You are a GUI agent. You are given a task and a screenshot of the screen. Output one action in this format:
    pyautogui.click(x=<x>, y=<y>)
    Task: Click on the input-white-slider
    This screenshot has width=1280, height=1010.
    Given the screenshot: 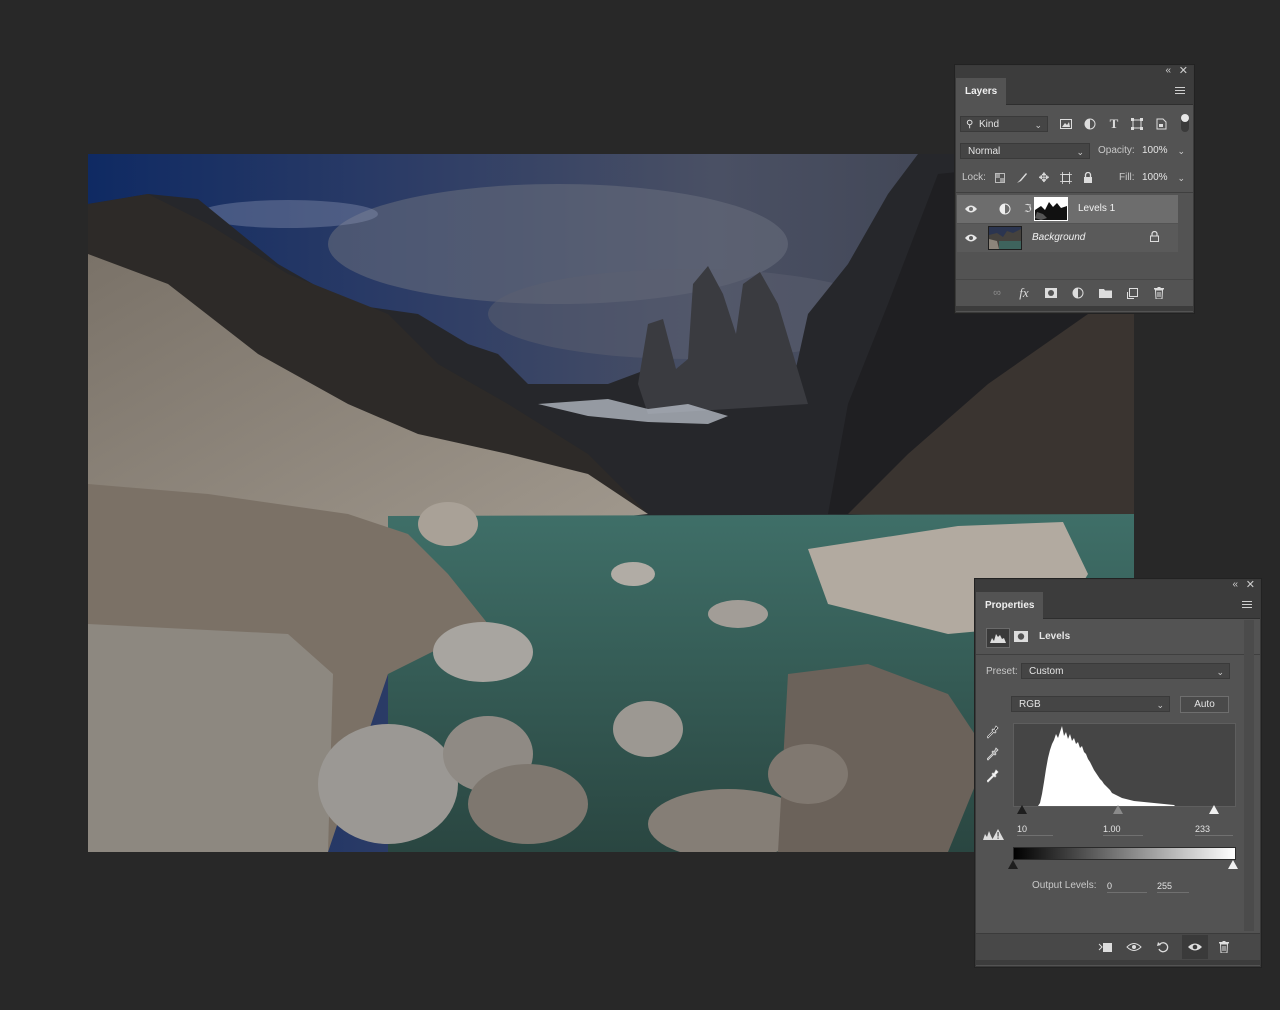 What is the action you would take?
    pyautogui.click(x=1214, y=809)
    